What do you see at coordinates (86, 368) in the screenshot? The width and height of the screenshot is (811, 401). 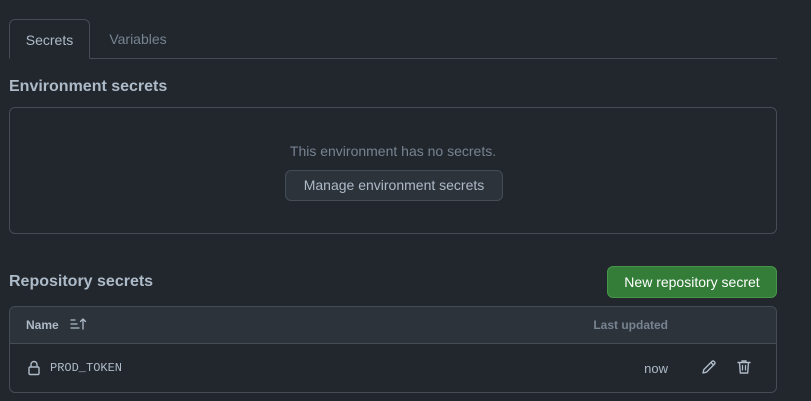 I see `secret-name: PROD_TOKEN` at bounding box center [86, 368].